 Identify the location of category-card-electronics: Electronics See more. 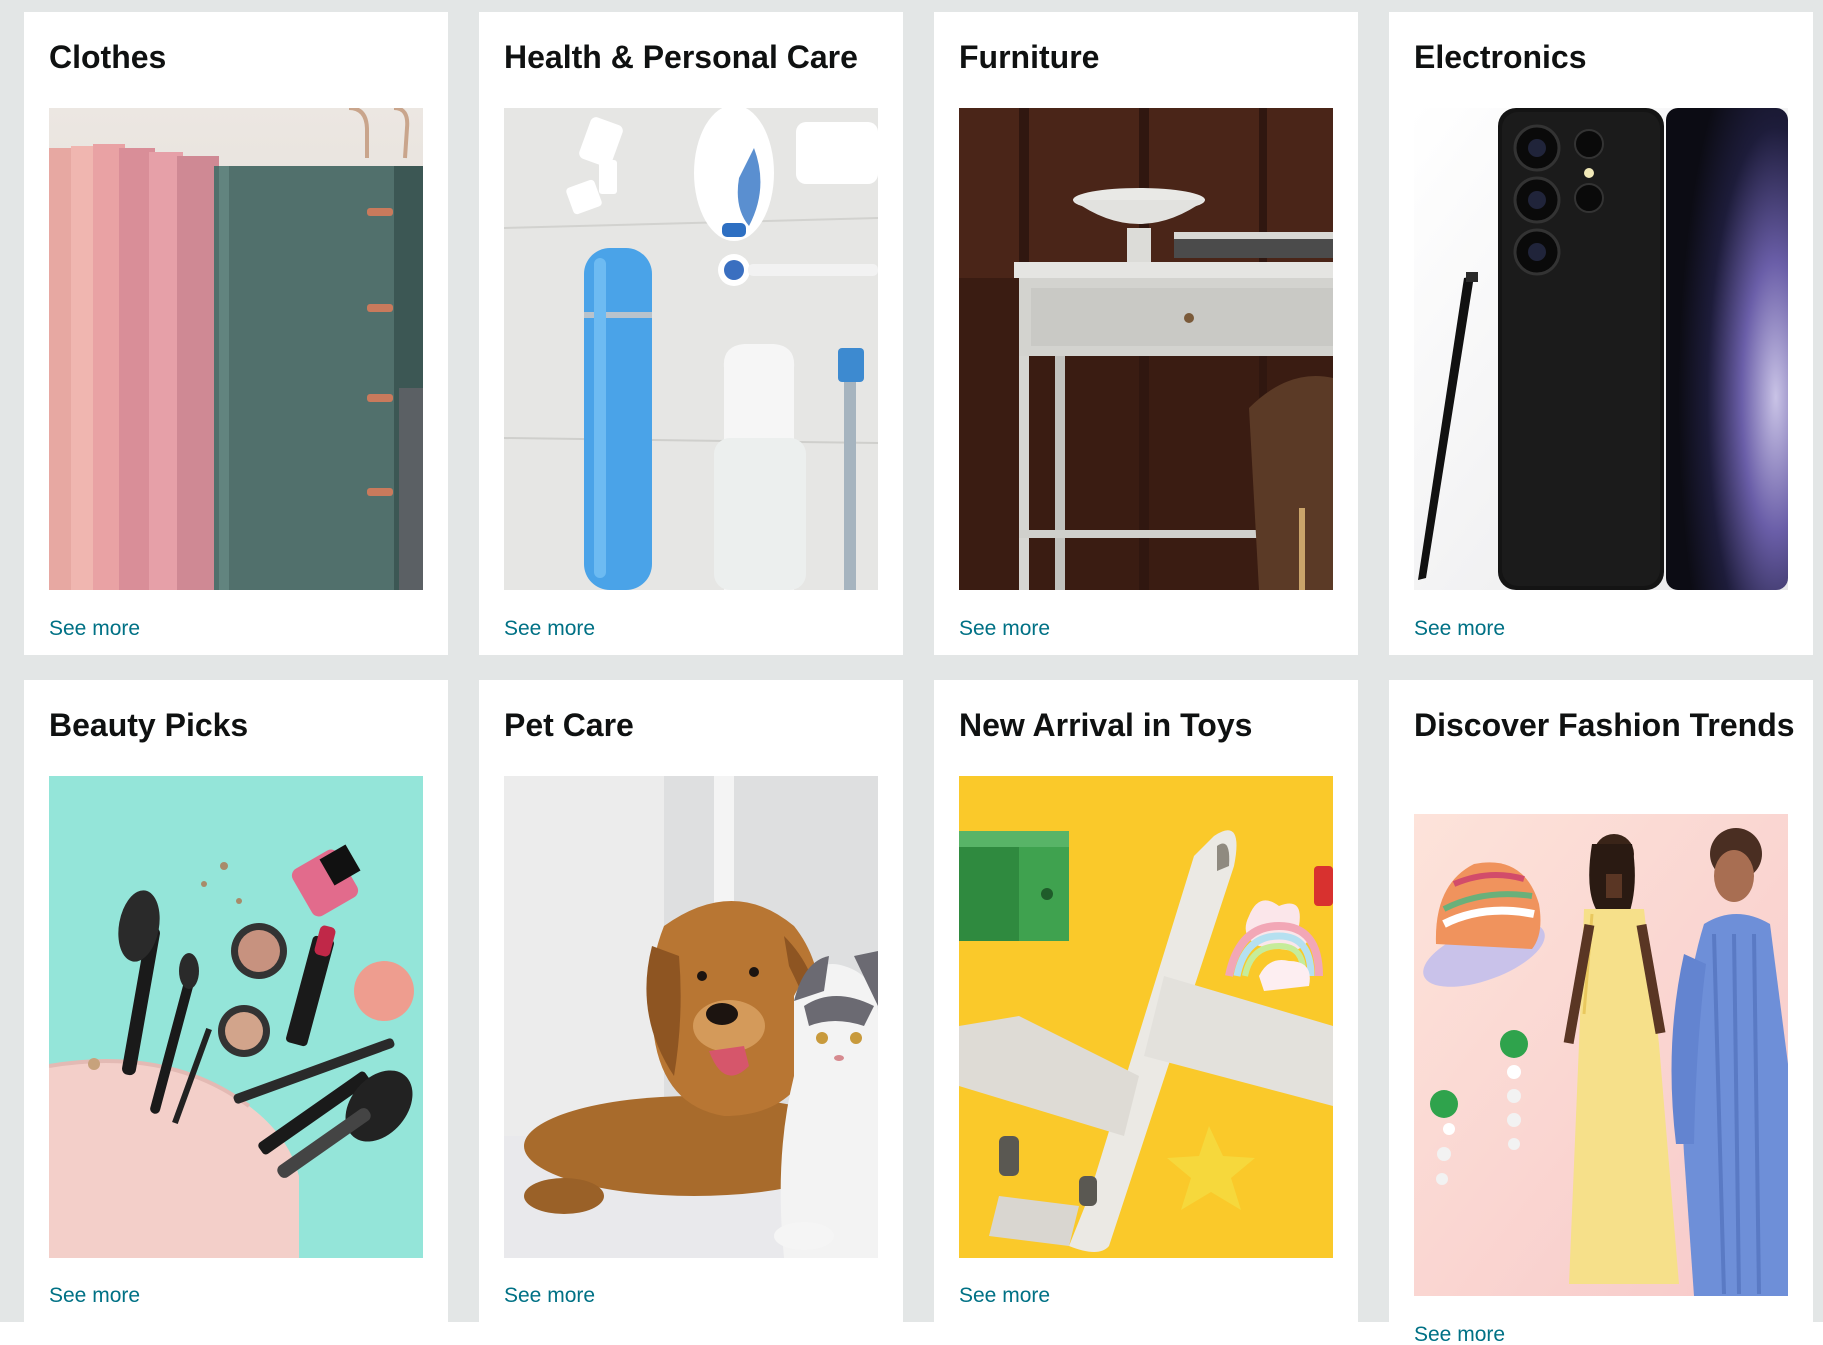
(1601, 333).